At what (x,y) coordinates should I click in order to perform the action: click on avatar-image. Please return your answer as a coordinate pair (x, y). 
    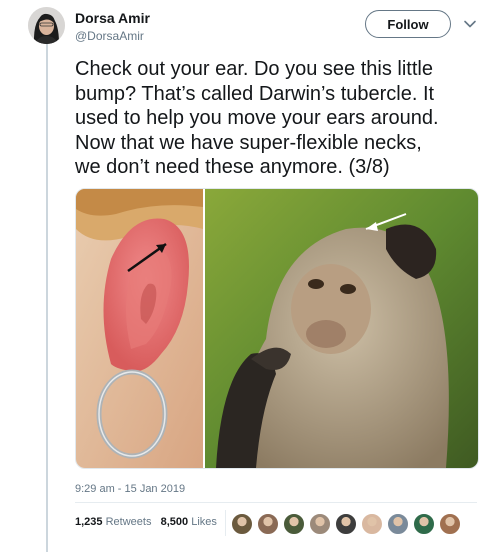
    Looking at the image, I should click on (46, 25).